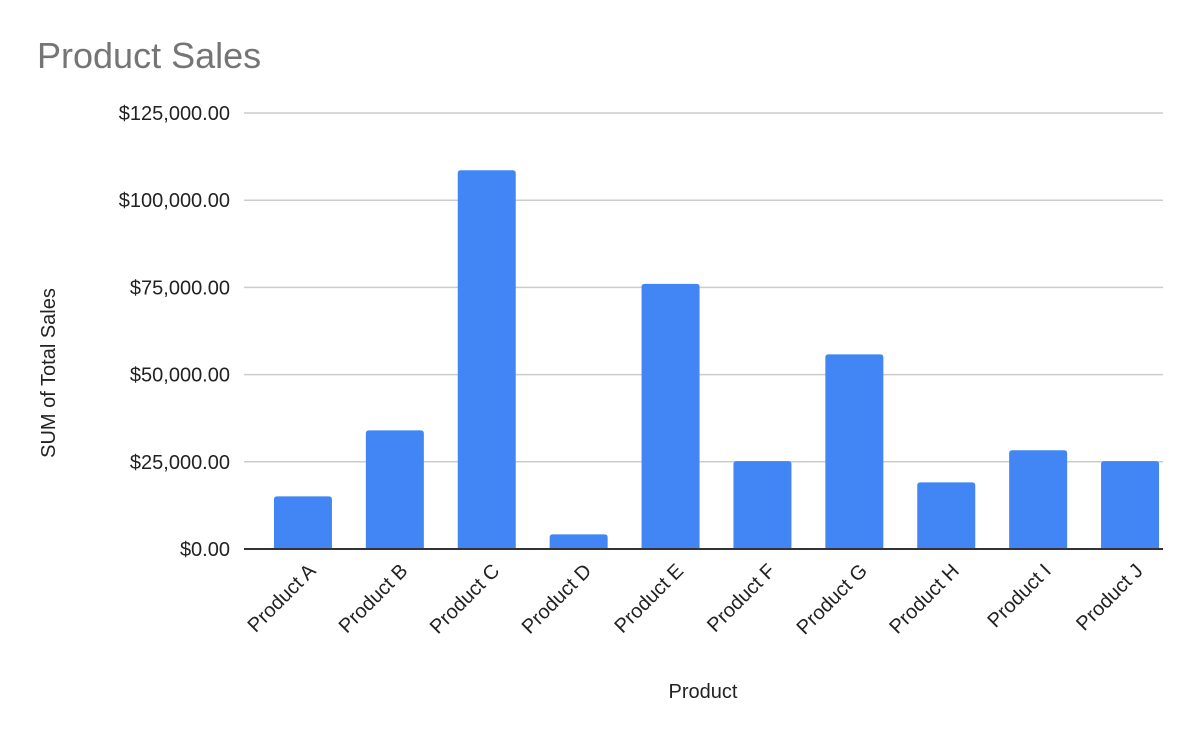 This screenshot has height=742, width=1200. Describe the element at coordinates (49, 373) in the screenshot. I see `y-axis-title: SUM of Total Sales` at that location.